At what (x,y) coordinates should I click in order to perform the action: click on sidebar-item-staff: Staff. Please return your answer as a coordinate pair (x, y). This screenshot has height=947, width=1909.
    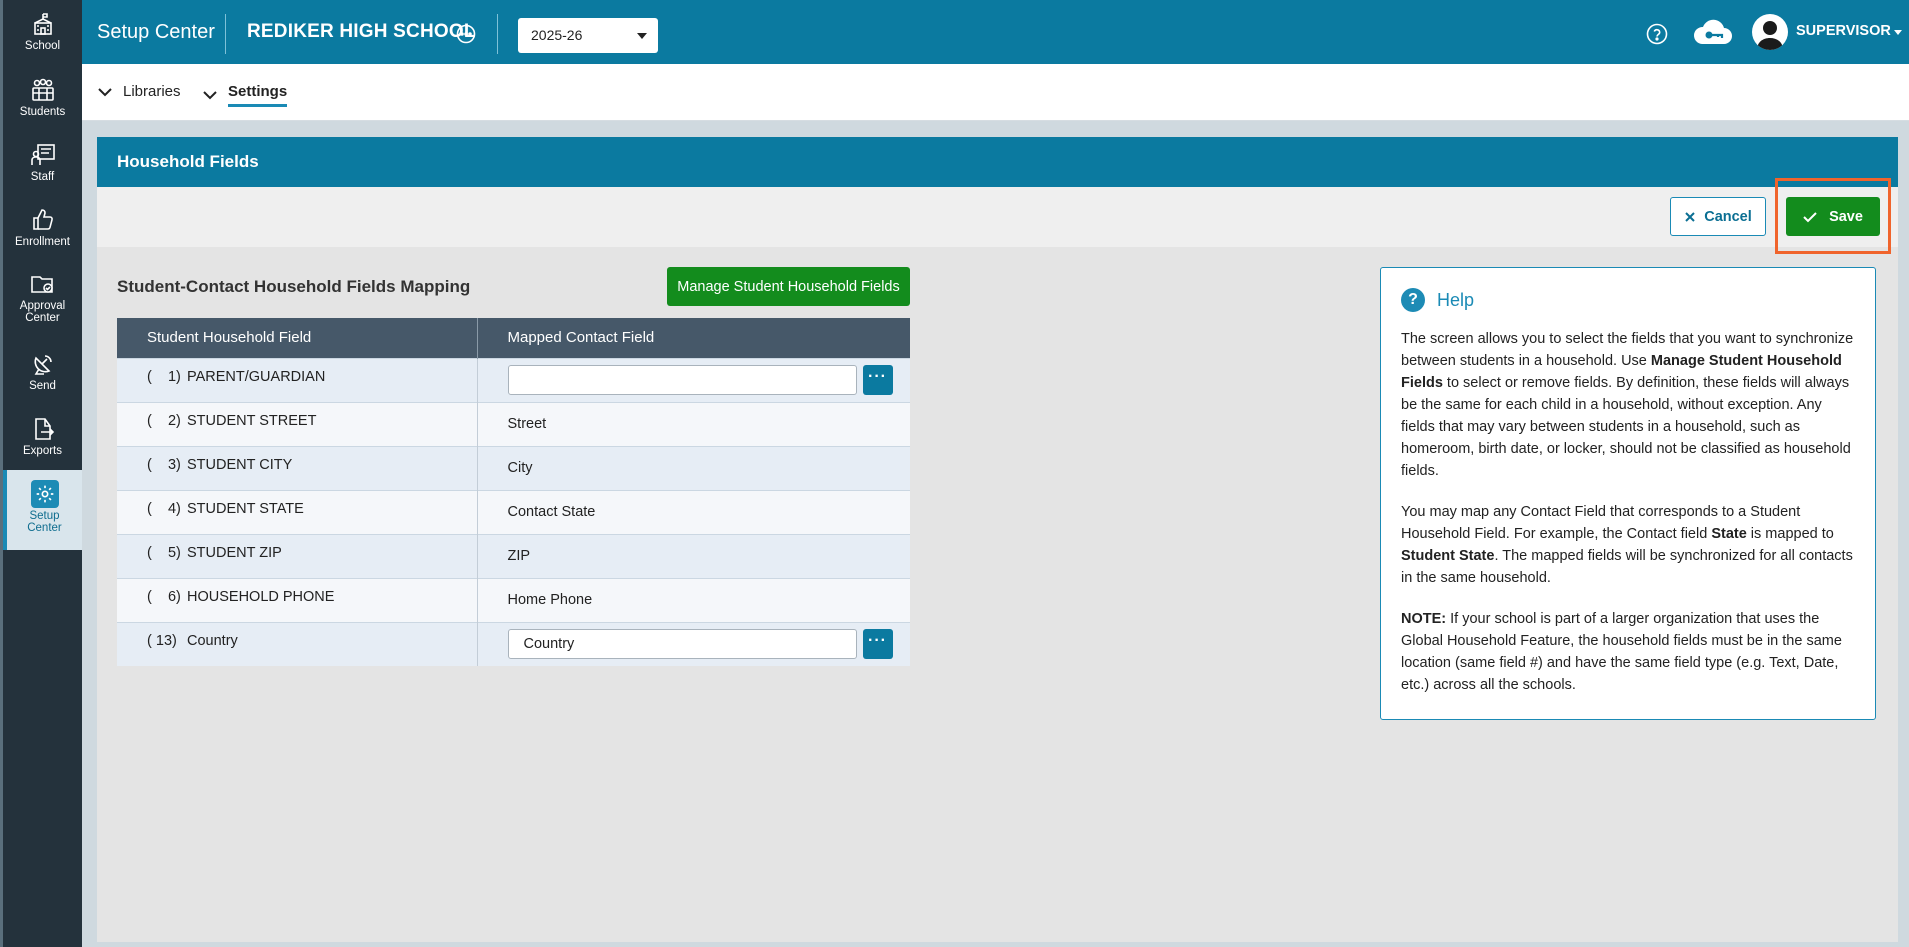
    Looking at the image, I should click on (42, 173).